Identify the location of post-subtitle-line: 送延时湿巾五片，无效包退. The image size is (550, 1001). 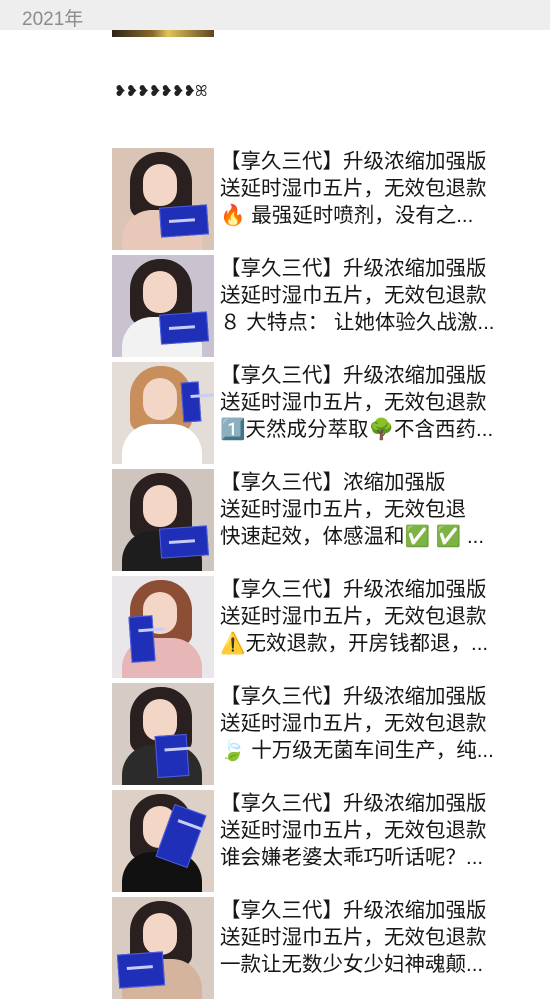
(343, 509).